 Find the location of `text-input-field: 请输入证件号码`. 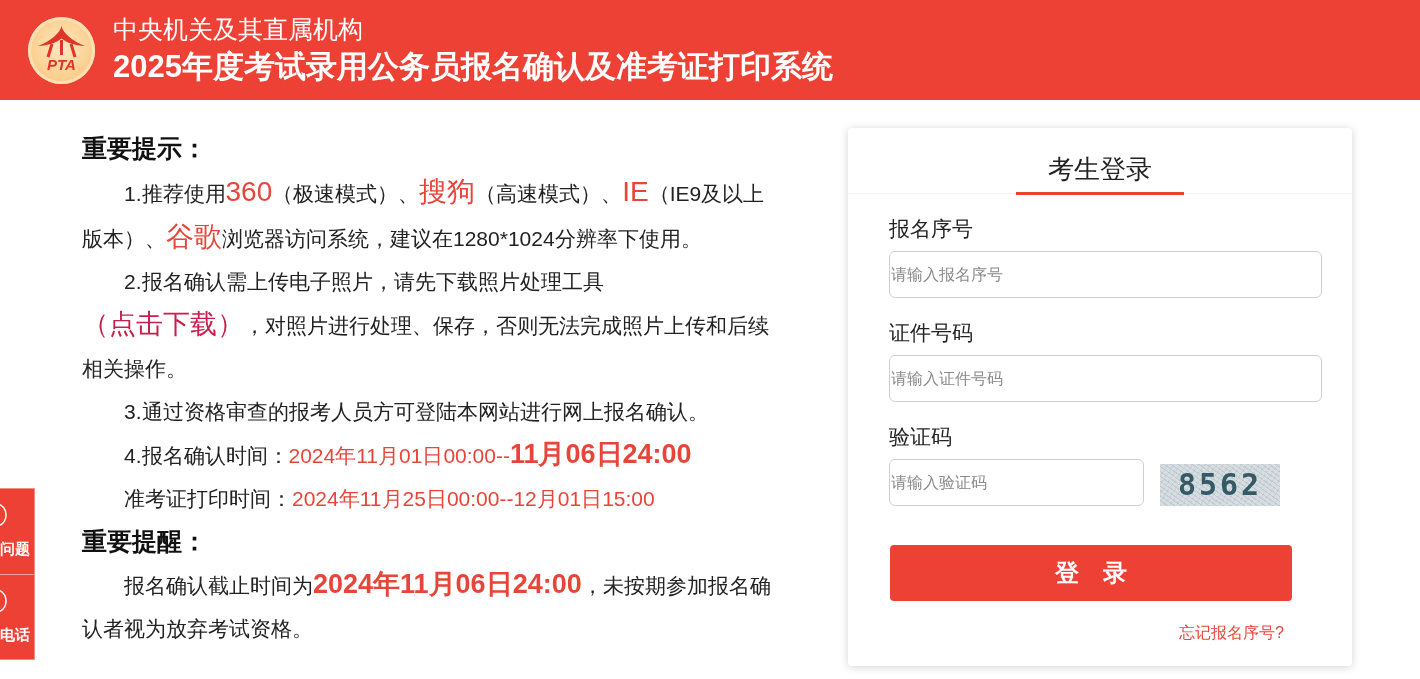

text-input-field: 请输入证件号码 is located at coordinates (1105, 378).